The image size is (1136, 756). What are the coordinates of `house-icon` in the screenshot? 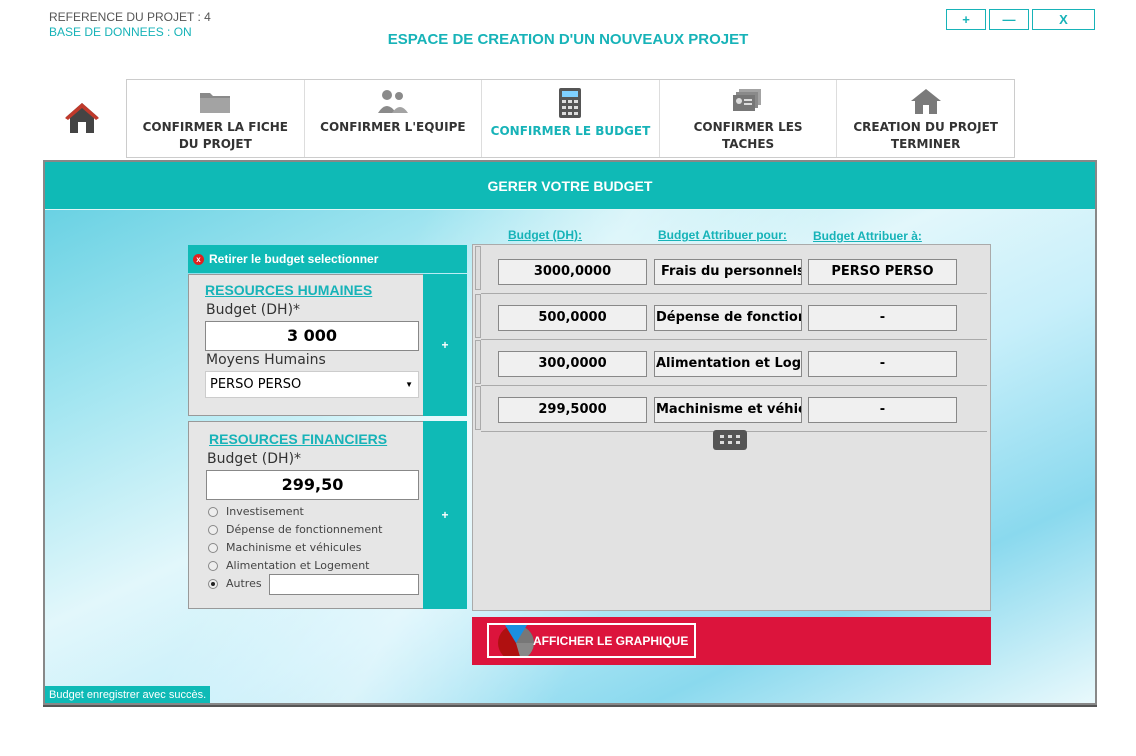 It's located at (925, 101).